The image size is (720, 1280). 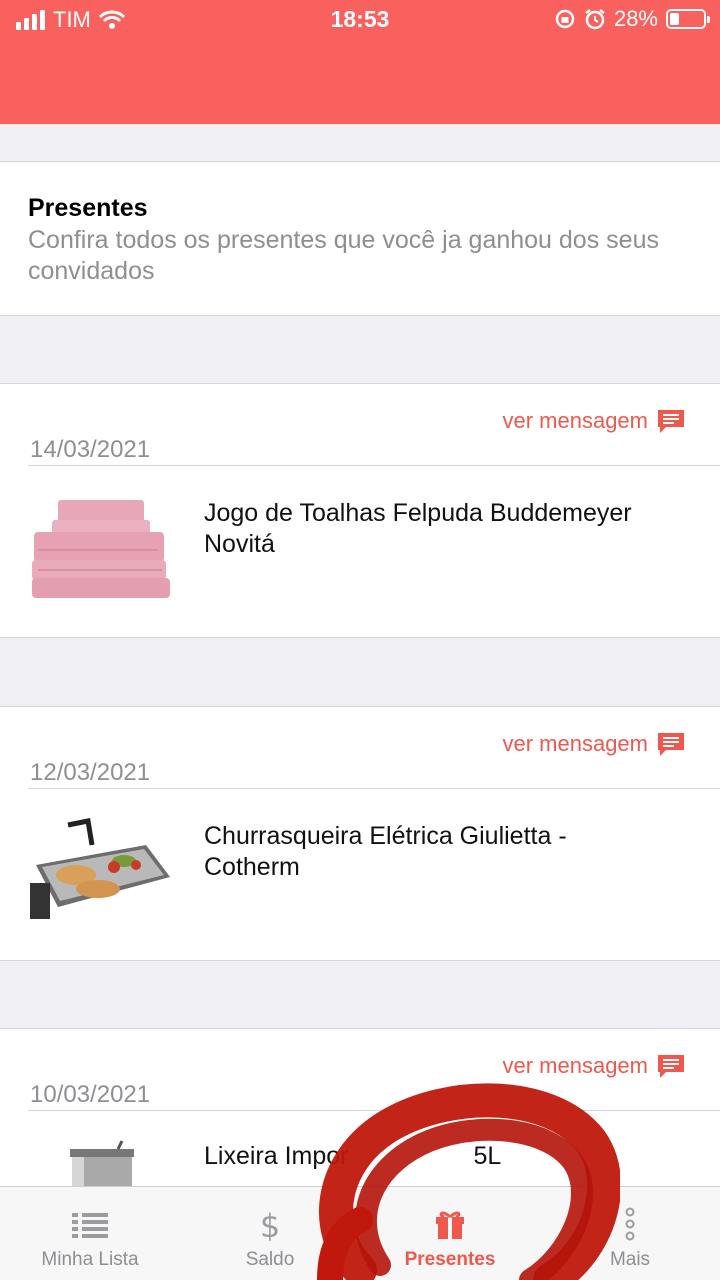 I want to click on gift-date: 14/03/2021, so click(x=90, y=449).